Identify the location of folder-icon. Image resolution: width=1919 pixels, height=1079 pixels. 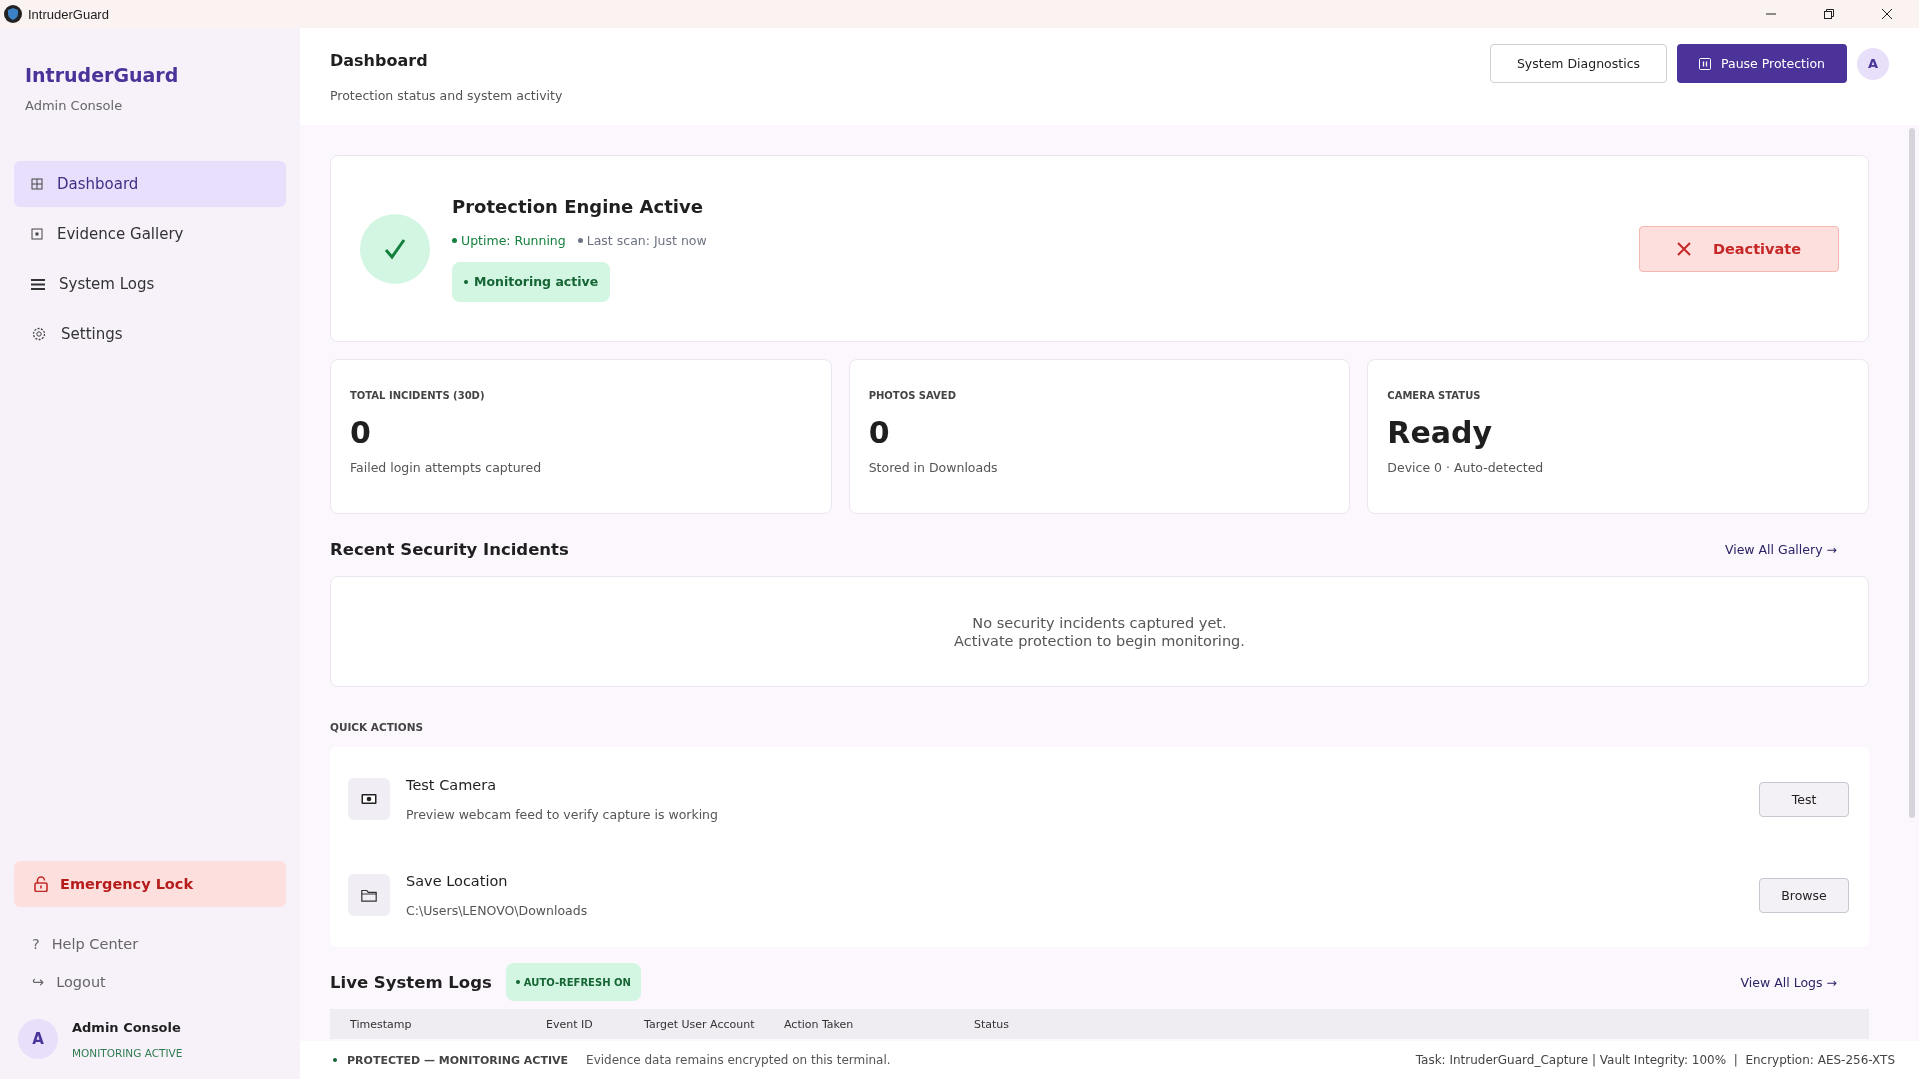
(369, 895).